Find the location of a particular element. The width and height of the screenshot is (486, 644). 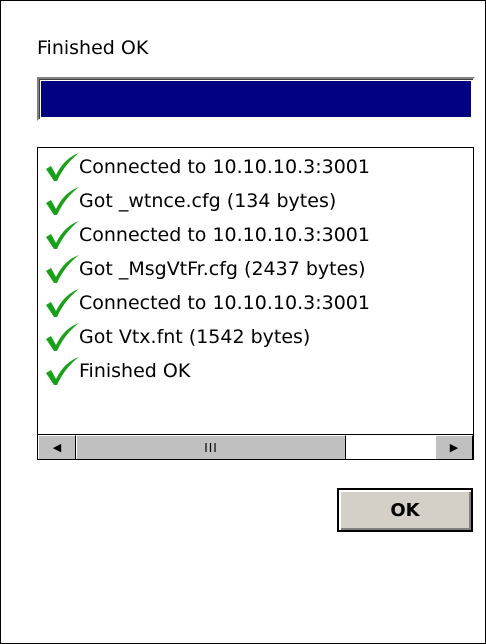

scroll-right-button: ▶ is located at coordinates (454, 447).